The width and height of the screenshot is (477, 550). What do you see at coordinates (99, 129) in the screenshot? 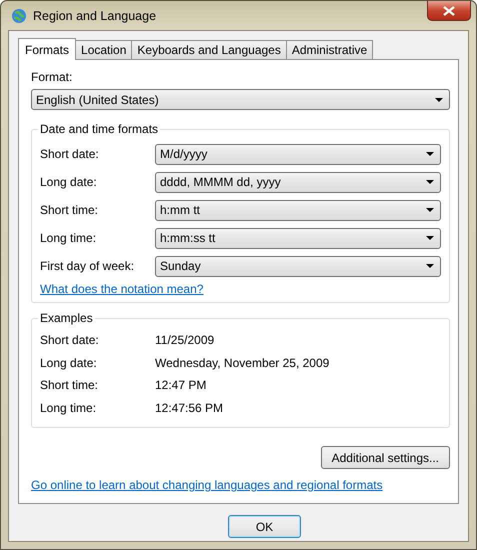
I see `group-title: Date and time formats` at bounding box center [99, 129].